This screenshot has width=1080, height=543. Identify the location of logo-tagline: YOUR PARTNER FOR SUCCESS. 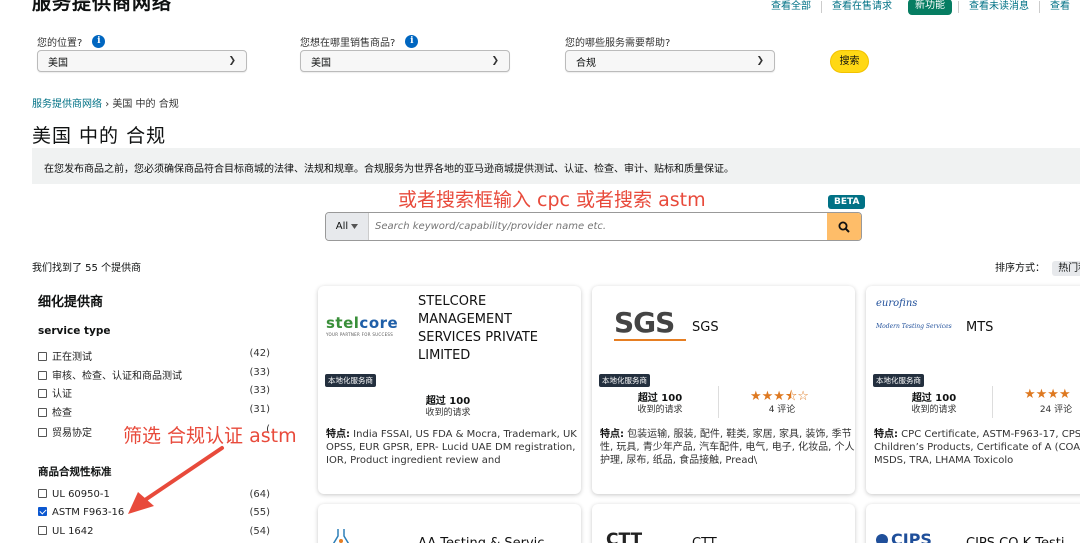
(360, 334).